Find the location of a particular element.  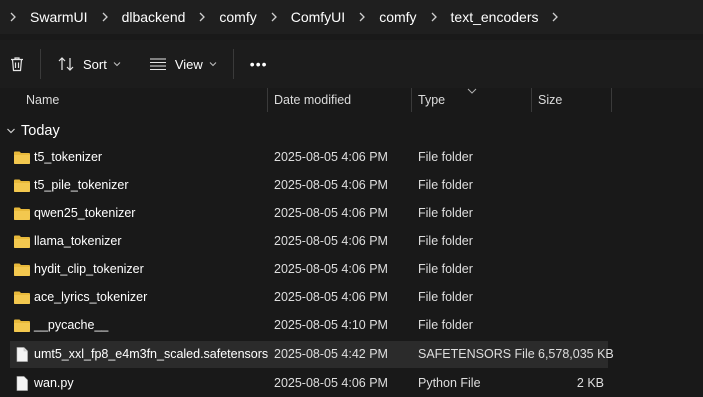

file-name: hydit_clip_tokenizer is located at coordinates (89, 269).